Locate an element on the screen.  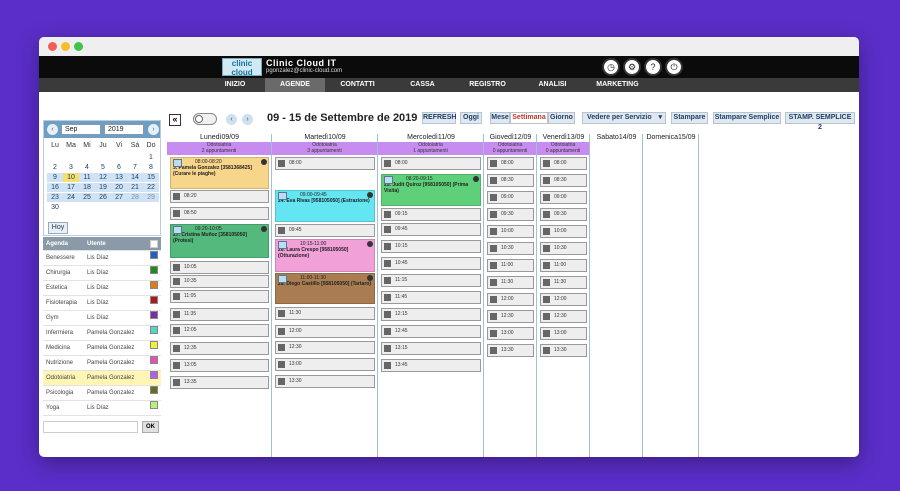
agenda-row: Benessere Lis Díaz is located at coordinates (102, 258).